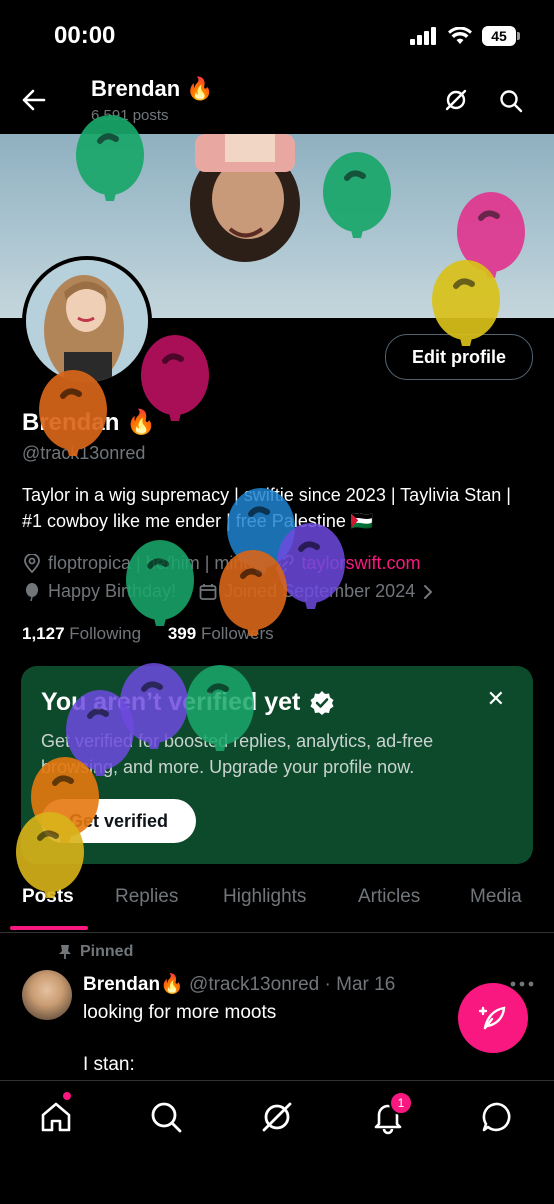 This screenshot has height=1204, width=554. What do you see at coordinates (320, 591) in the screenshot?
I see `joined-text: Joined September 2024` at bounding box center [320, 591].